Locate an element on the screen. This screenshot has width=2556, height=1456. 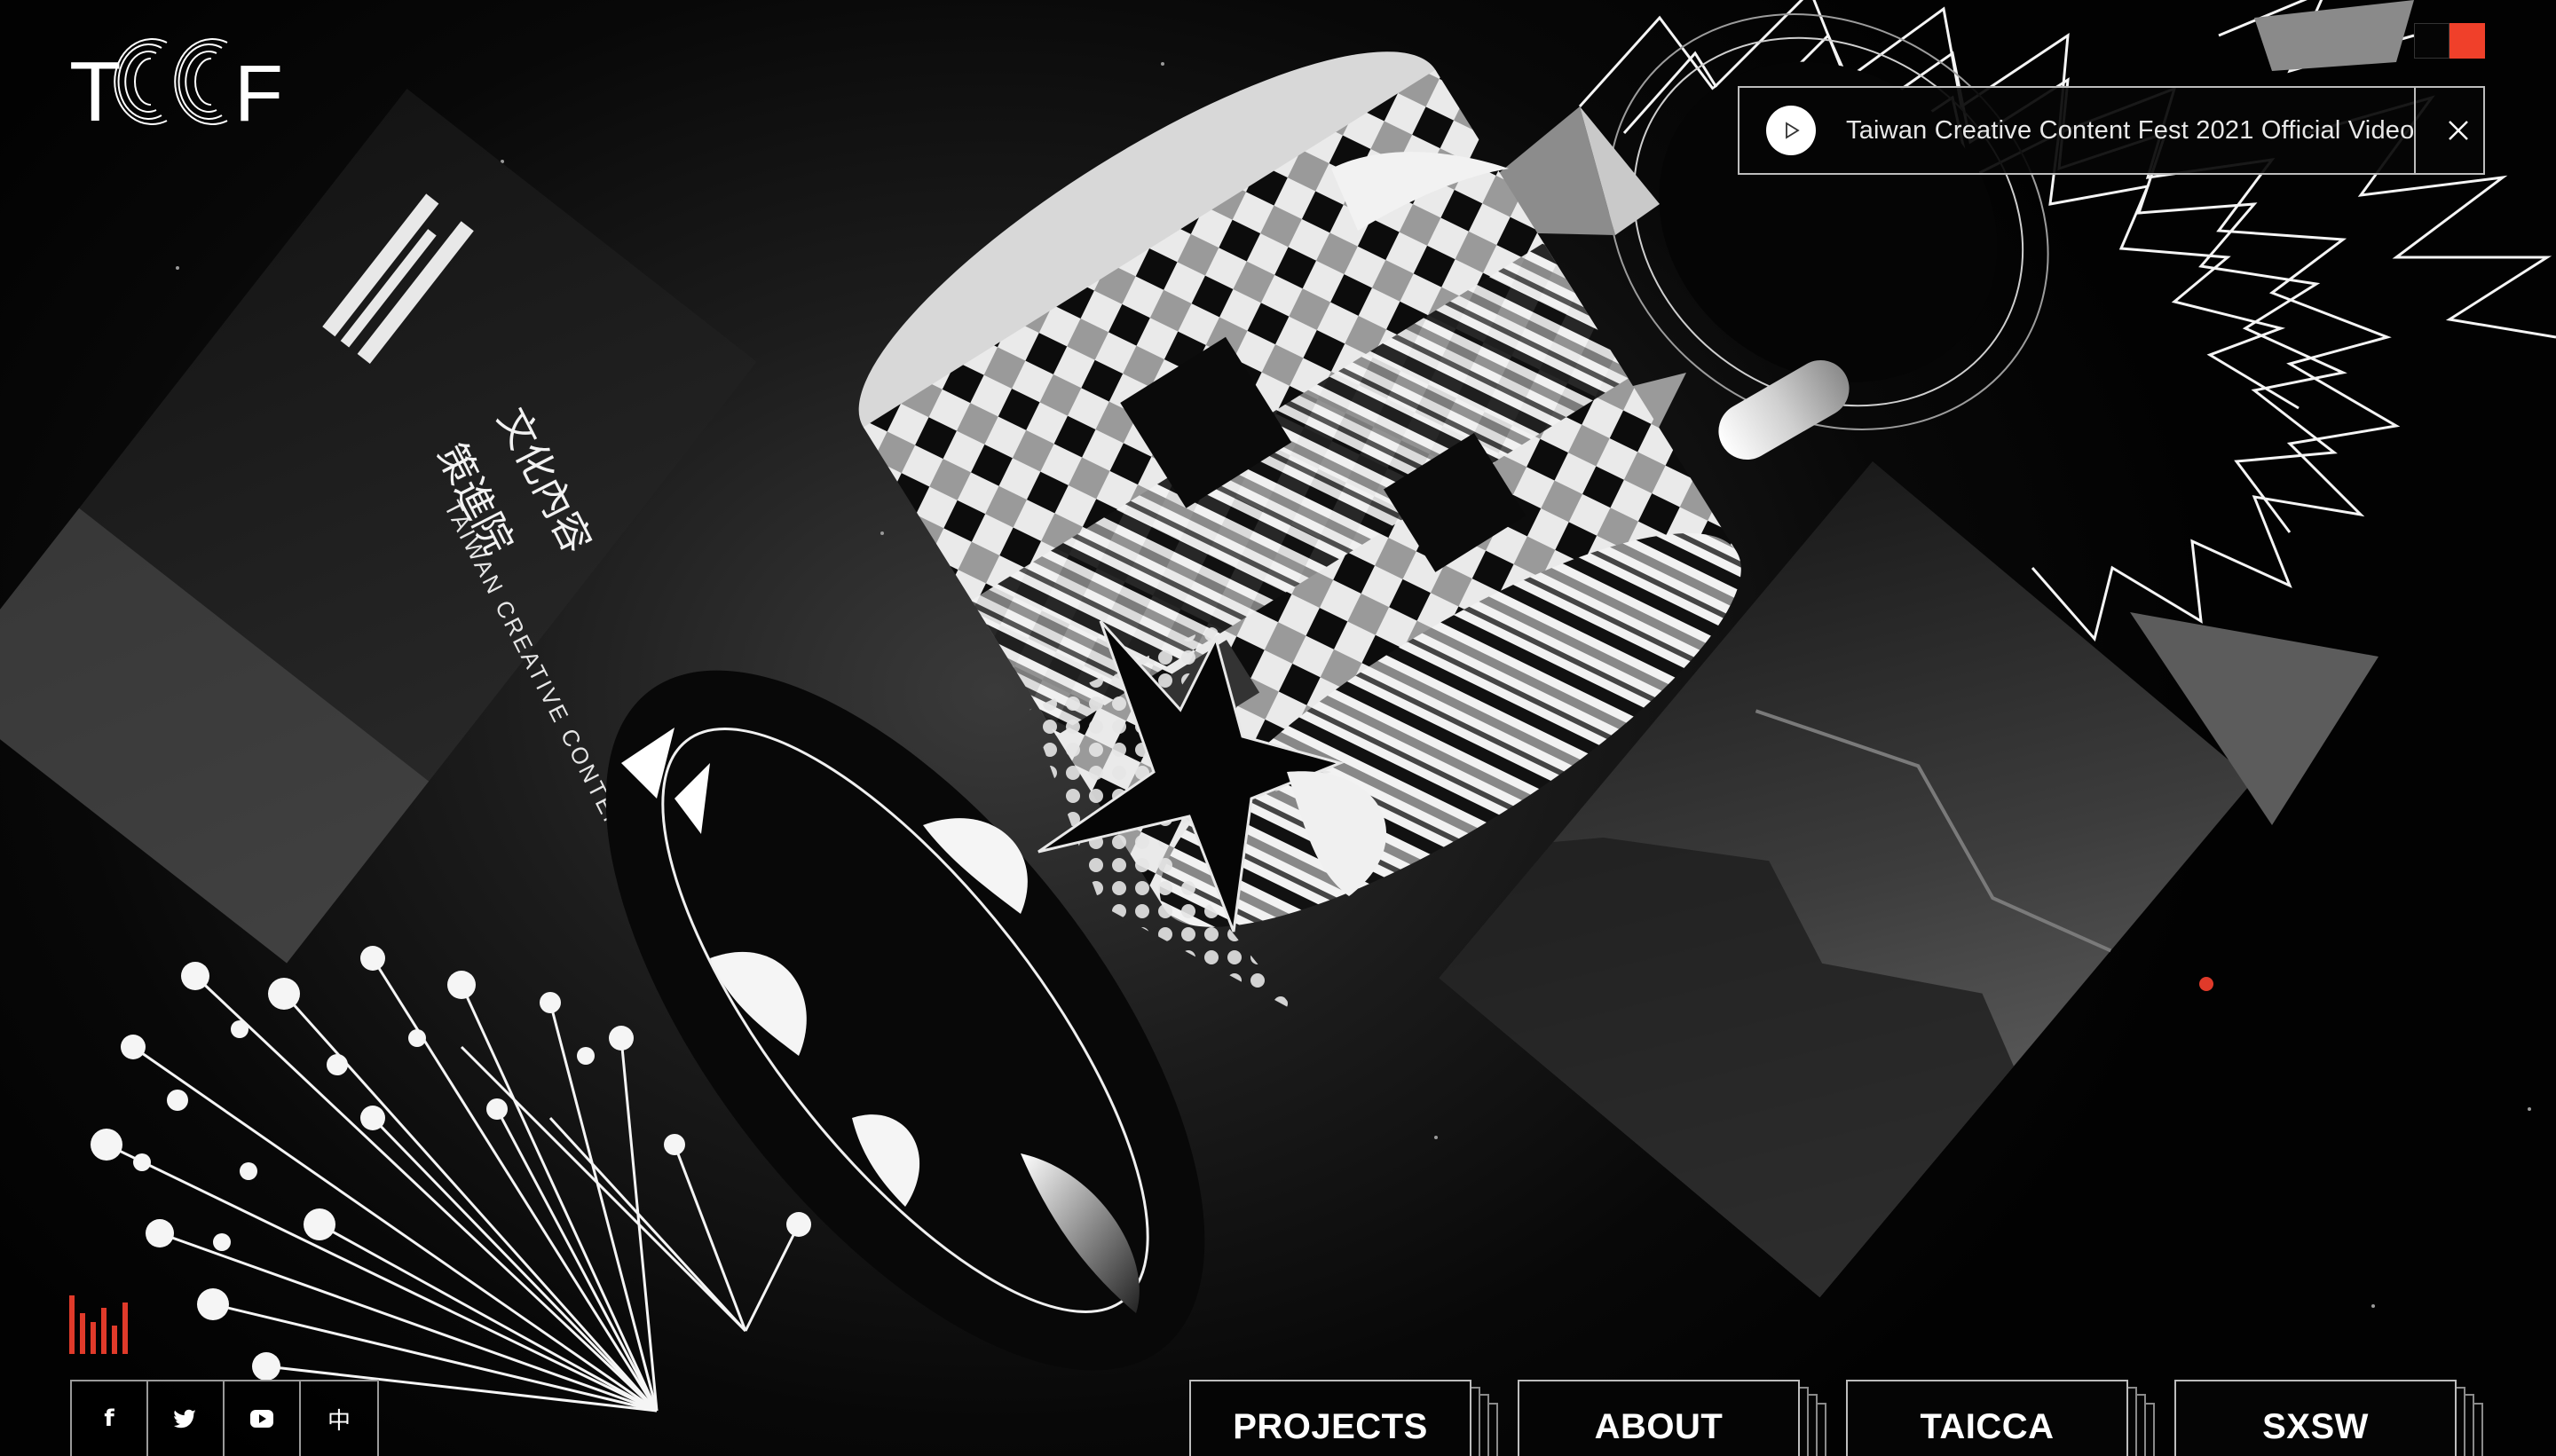
language-icon: 中 is located at coordinates (339, 1421).